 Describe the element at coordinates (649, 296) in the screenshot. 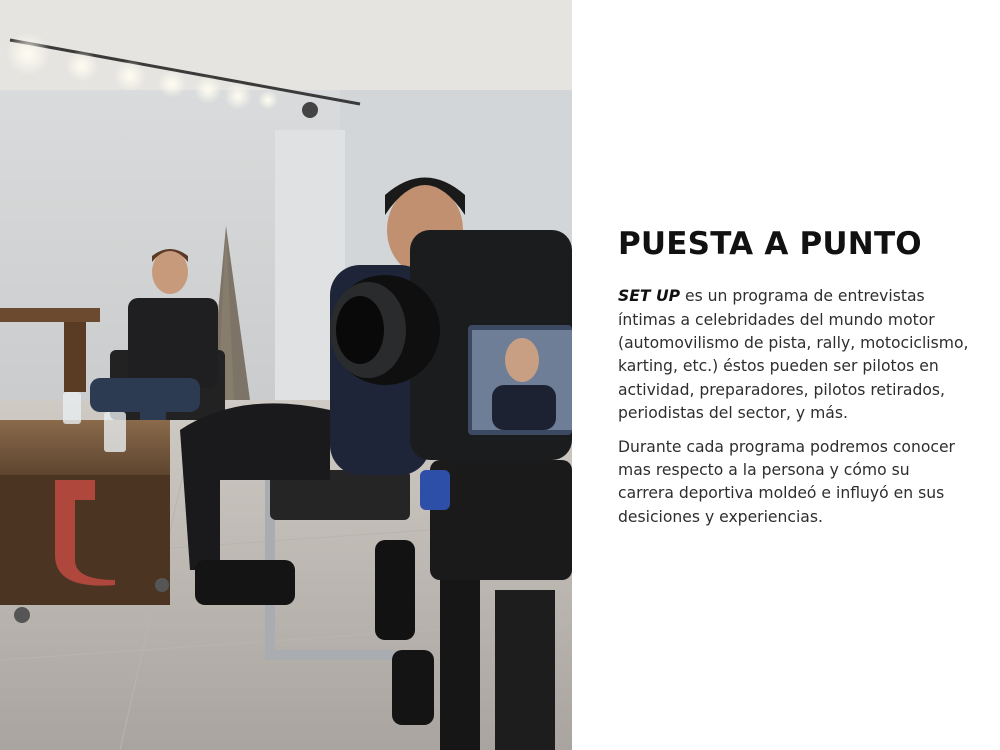

I see `program-name: SET UP` at that location.